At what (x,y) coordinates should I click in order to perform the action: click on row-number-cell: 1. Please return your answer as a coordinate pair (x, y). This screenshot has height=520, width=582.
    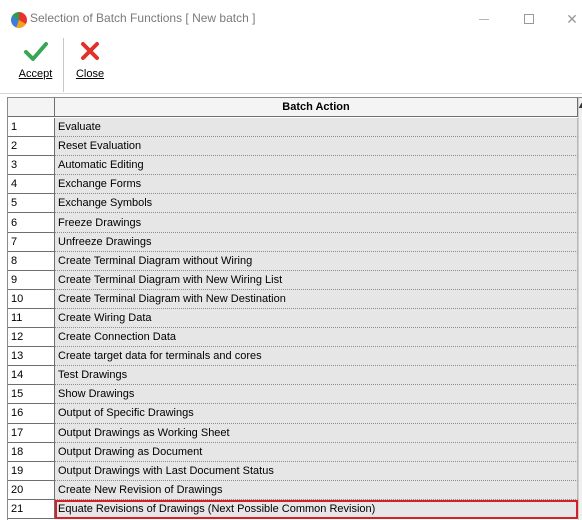
    Looking at the image, I should click on (31, 128).